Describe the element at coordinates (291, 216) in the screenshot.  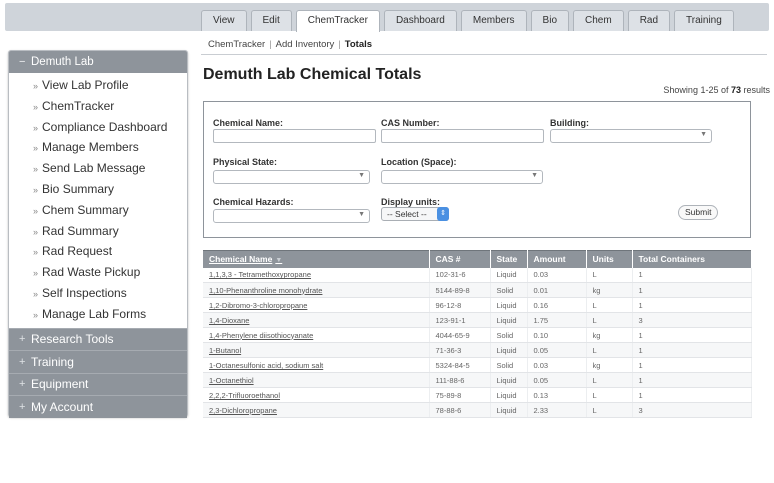
I see `chemical-hazards-select: ▼` at that location.